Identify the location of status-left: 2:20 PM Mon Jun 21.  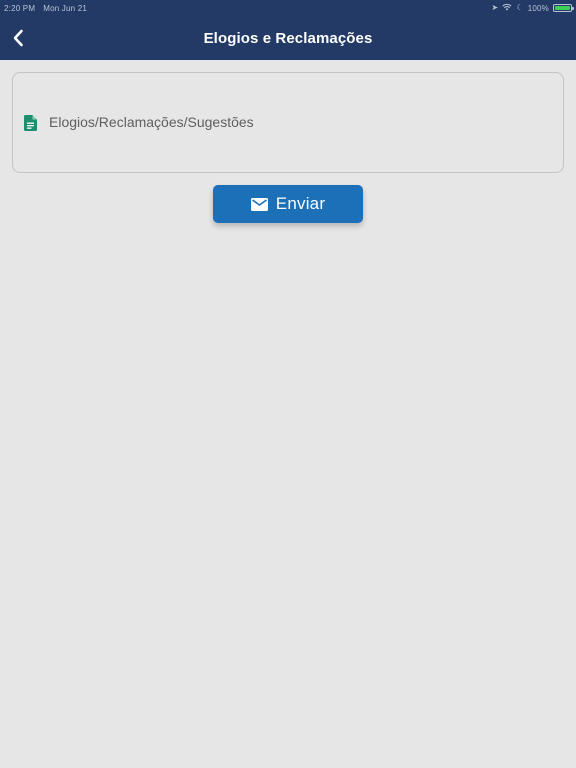
(45, 8).